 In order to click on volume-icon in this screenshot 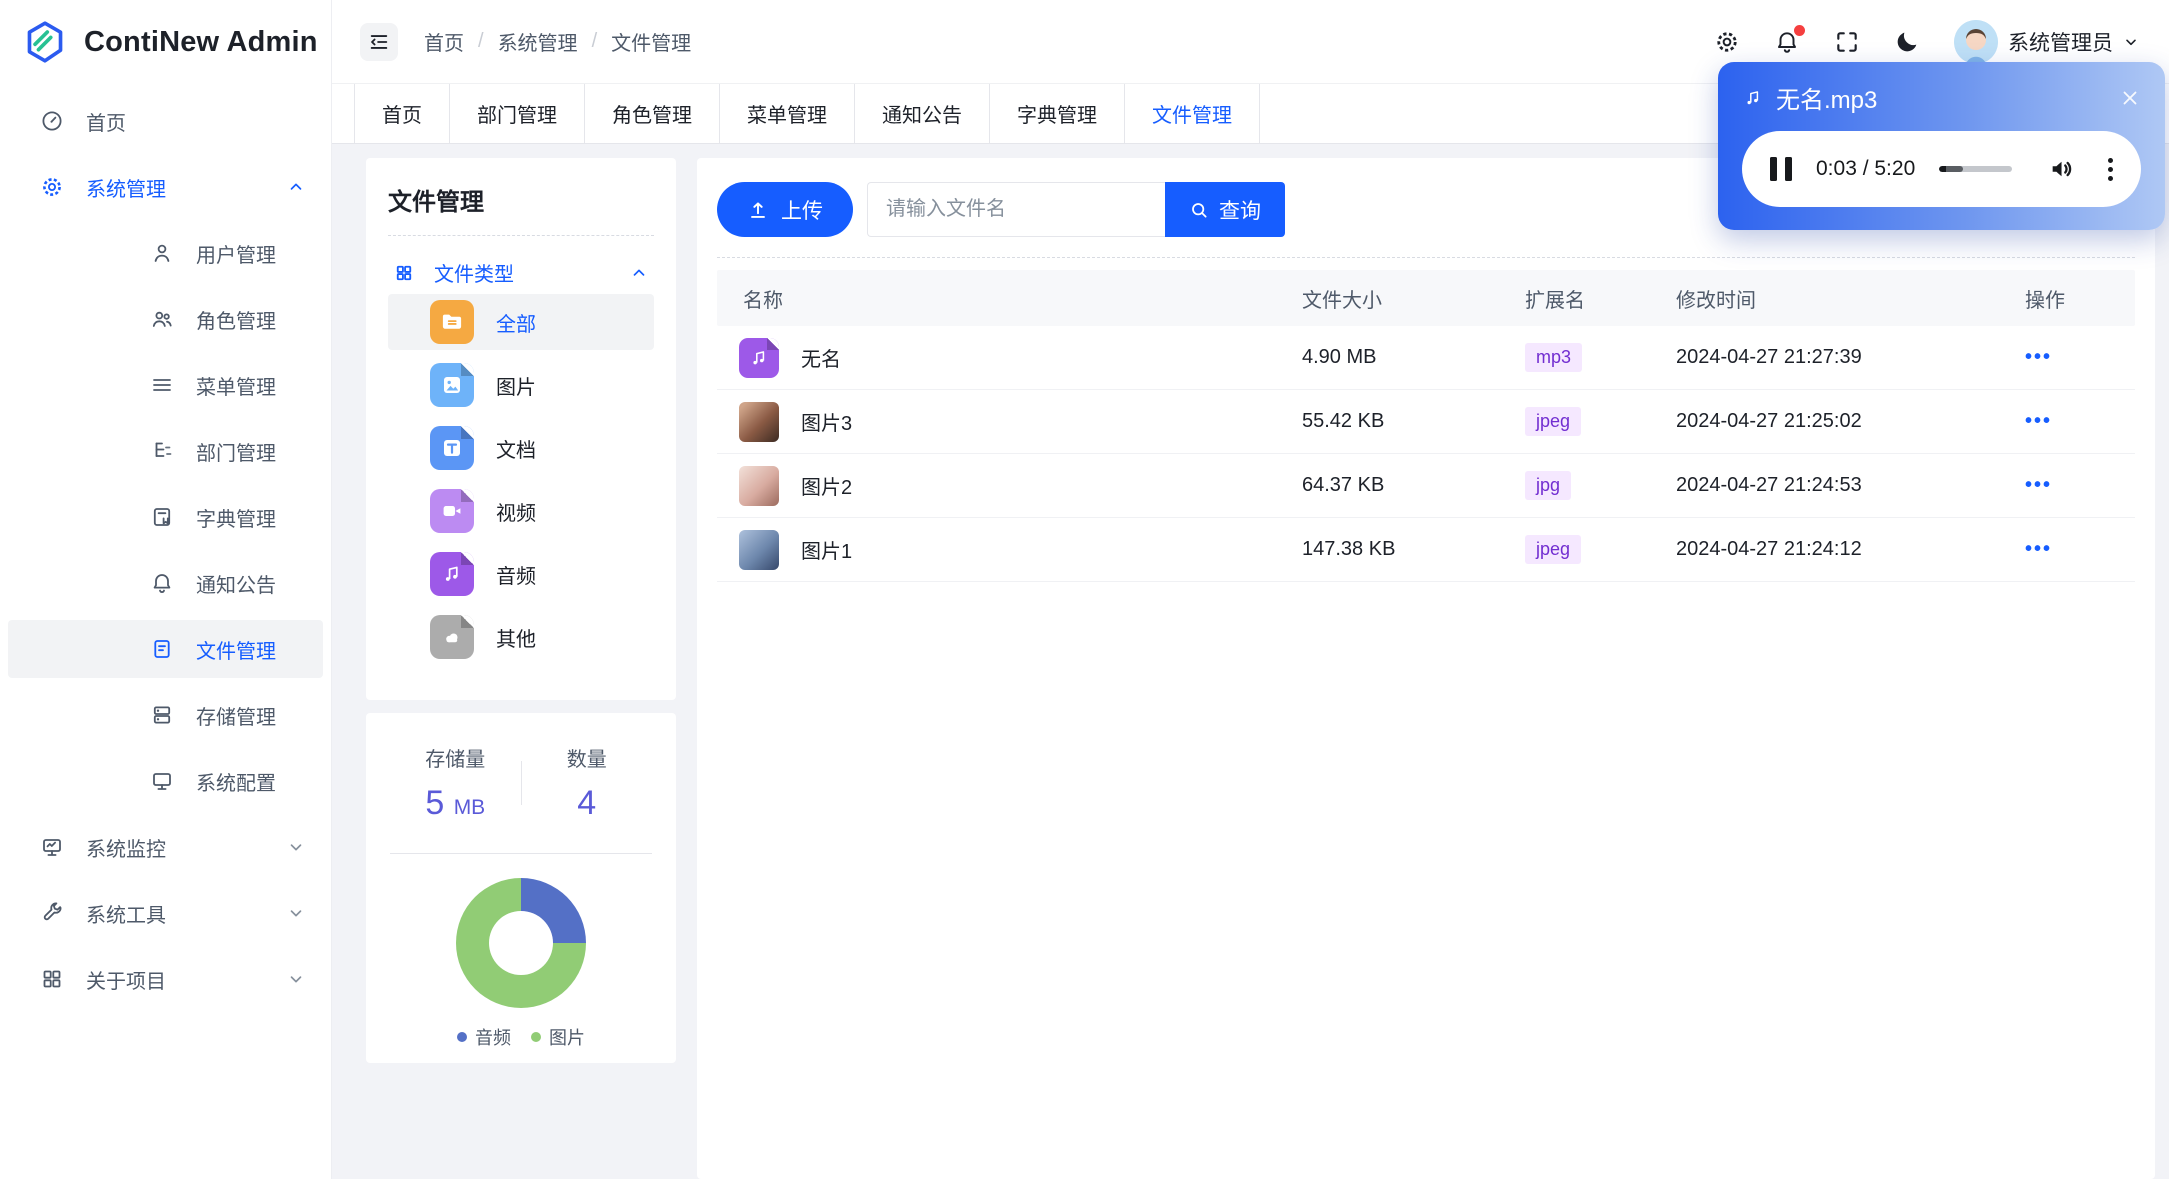, I will do `click(2062, 169)`.